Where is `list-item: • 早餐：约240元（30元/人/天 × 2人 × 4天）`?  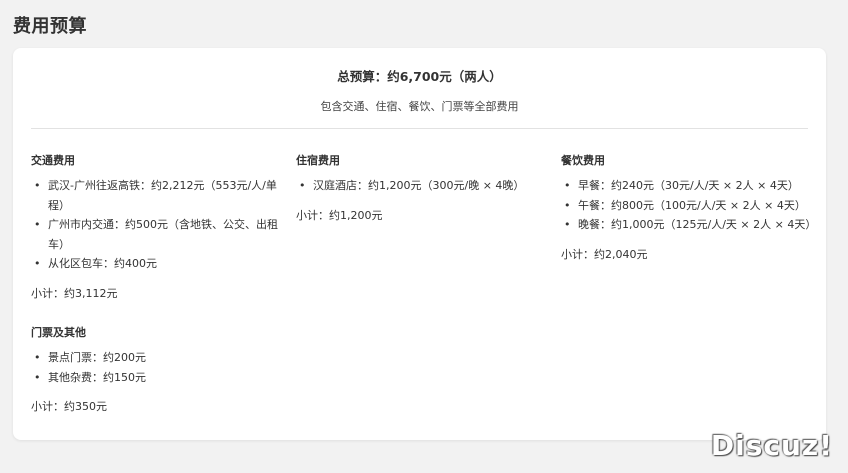
list-item: • 早餐：约240元（30元/人/天 × 2人 × 4天） is located at coordinates (686, 186).